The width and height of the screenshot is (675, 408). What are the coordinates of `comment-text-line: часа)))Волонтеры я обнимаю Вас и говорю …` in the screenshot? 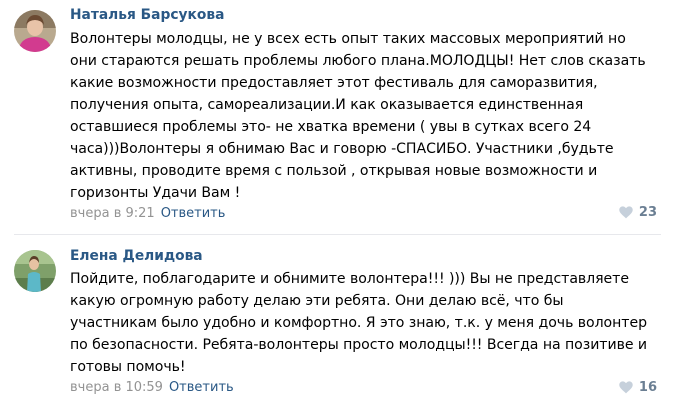 It's located at (342, 149).